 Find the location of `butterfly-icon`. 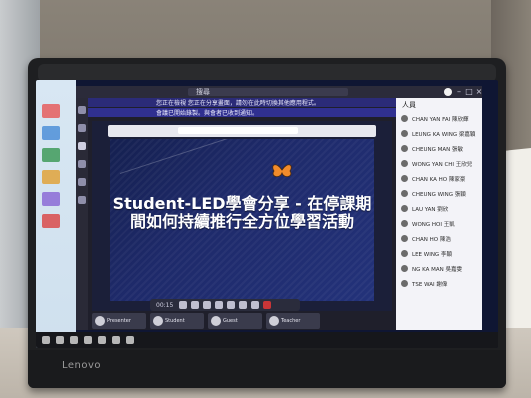

butterfly-icon is located at coordinates (282, 170).